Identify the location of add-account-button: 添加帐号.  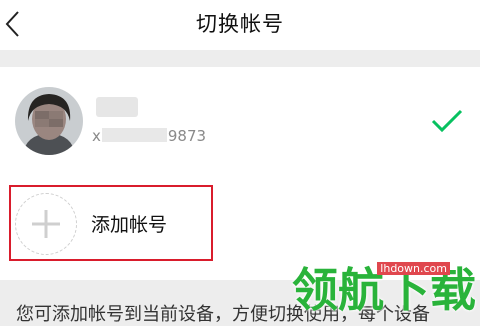
(111, 223).